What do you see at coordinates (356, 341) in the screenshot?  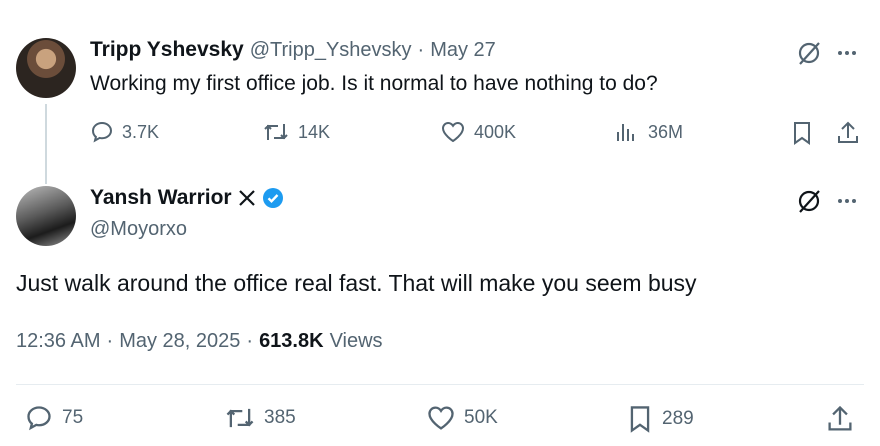 I see `tweet2-views-label: Views` at bounding box center [356, 341].